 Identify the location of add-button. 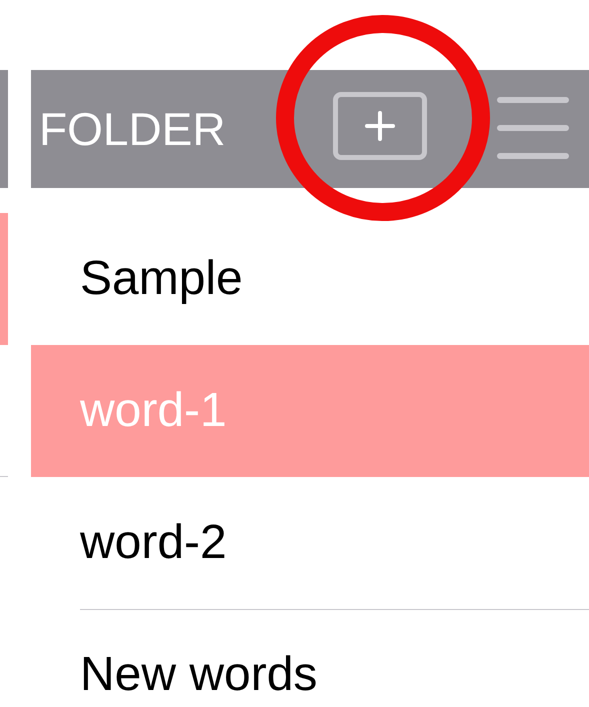
(380, 126).